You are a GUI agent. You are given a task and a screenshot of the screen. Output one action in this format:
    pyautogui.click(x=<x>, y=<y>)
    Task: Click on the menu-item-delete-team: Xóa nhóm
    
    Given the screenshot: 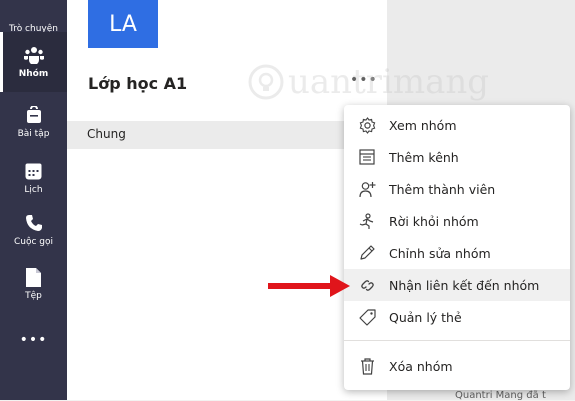 What is the action you would take?
    pyautogui.click(x=457, y=366)
    